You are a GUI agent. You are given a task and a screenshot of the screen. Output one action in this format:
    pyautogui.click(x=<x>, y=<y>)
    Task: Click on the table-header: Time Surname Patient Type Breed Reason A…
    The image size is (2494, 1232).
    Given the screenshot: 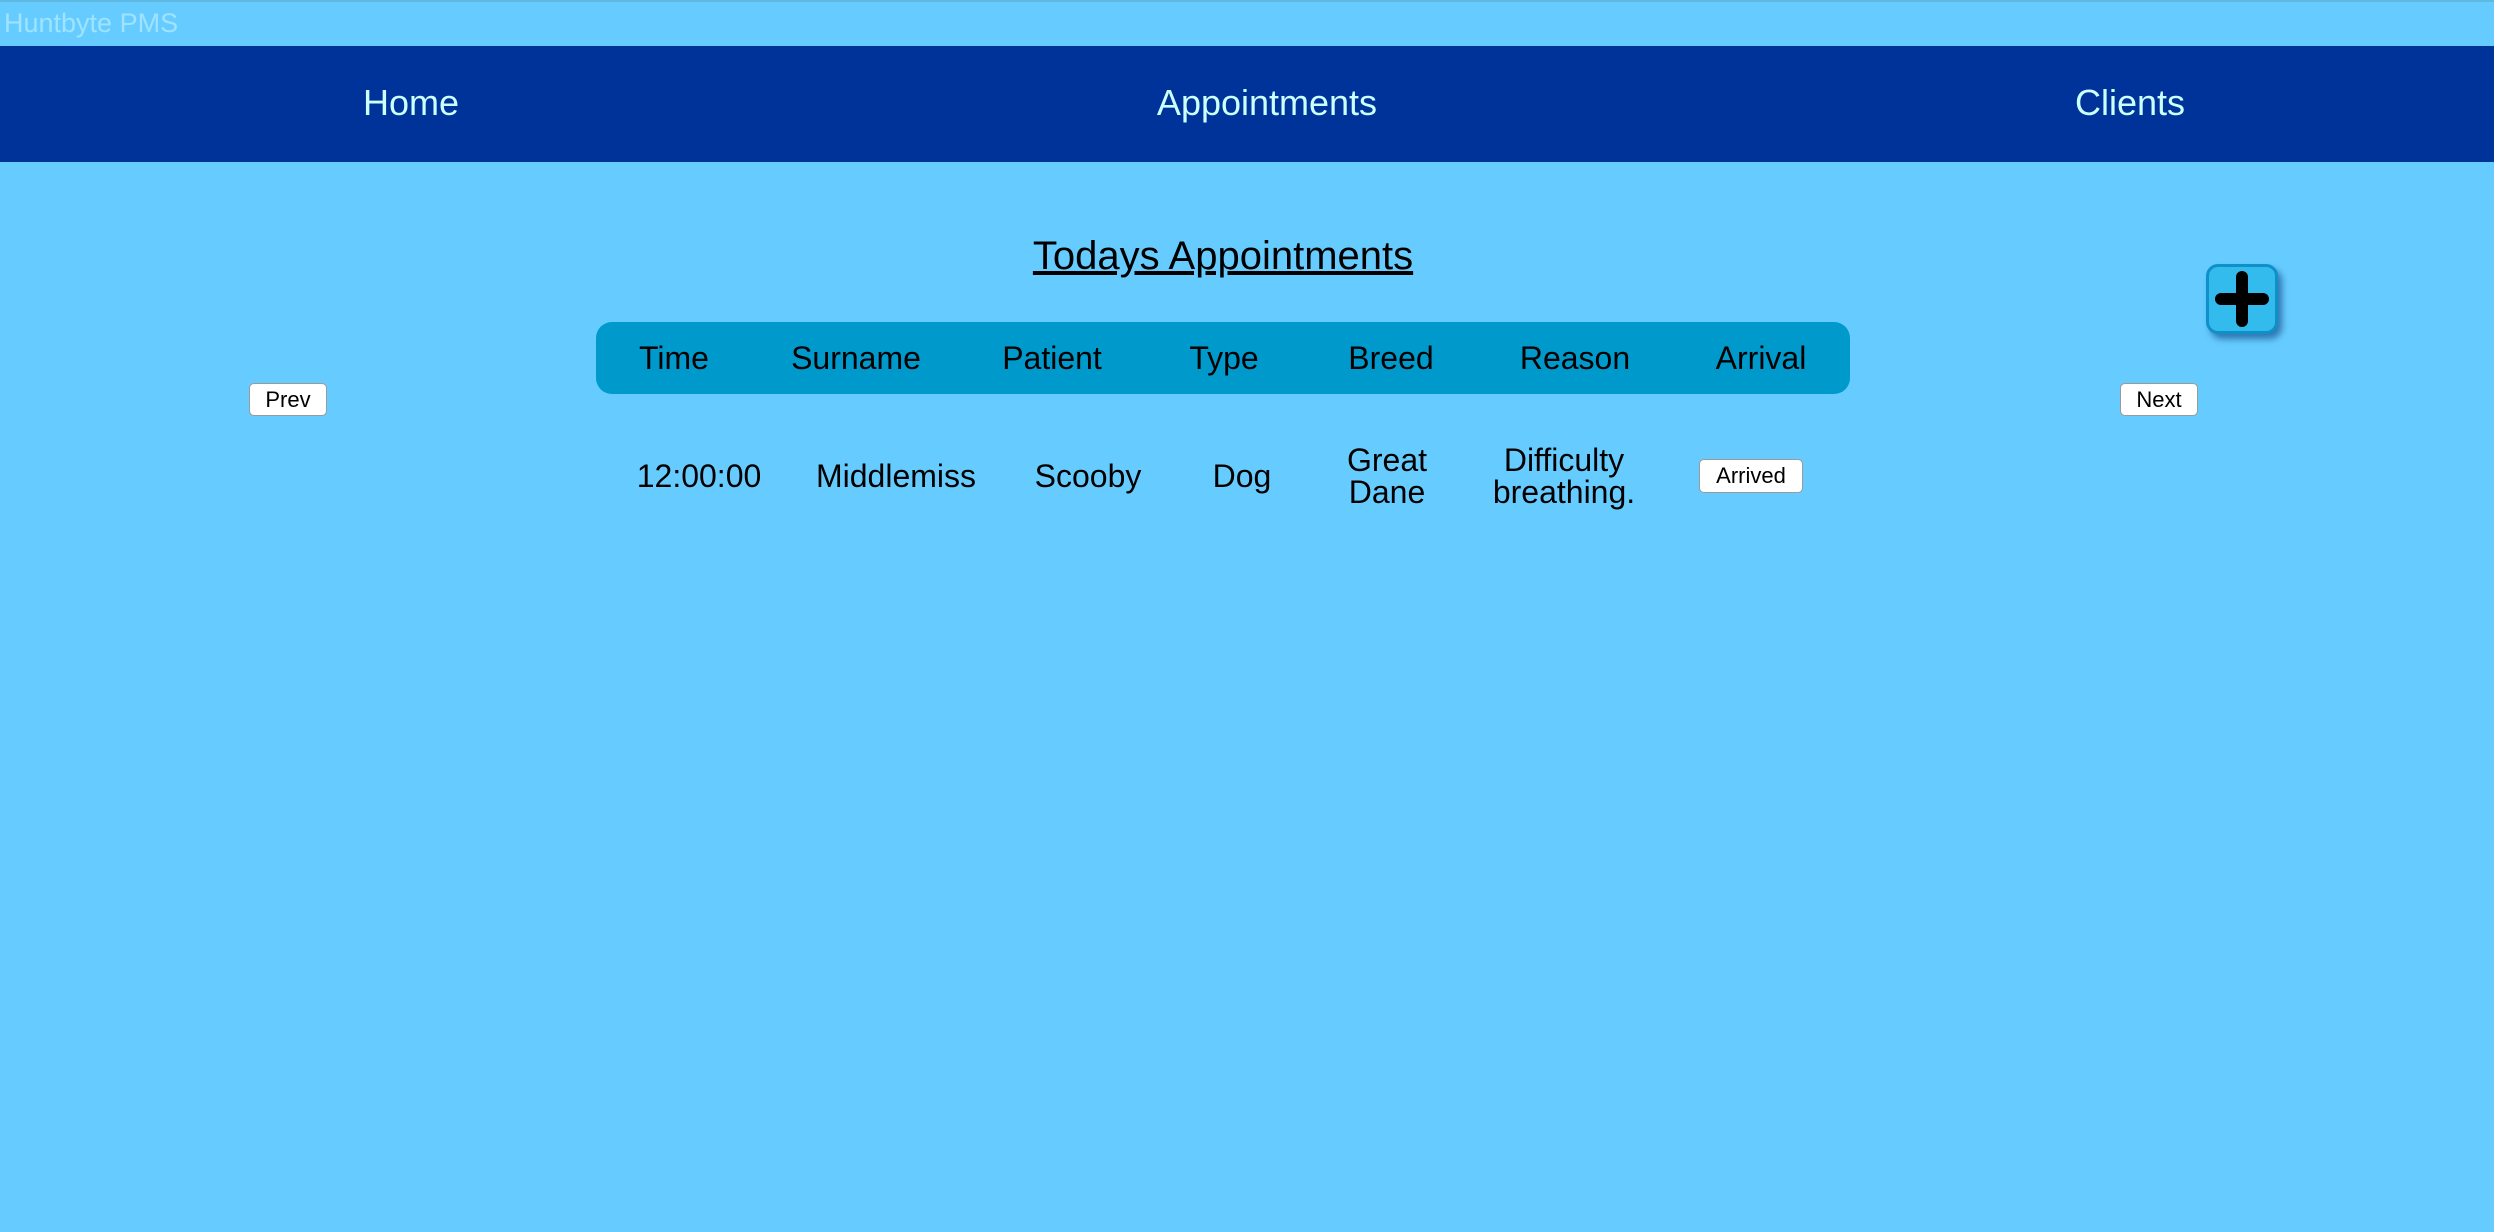 What is the action you would take?
    pyautogui.click(x=1223, y=358)
    